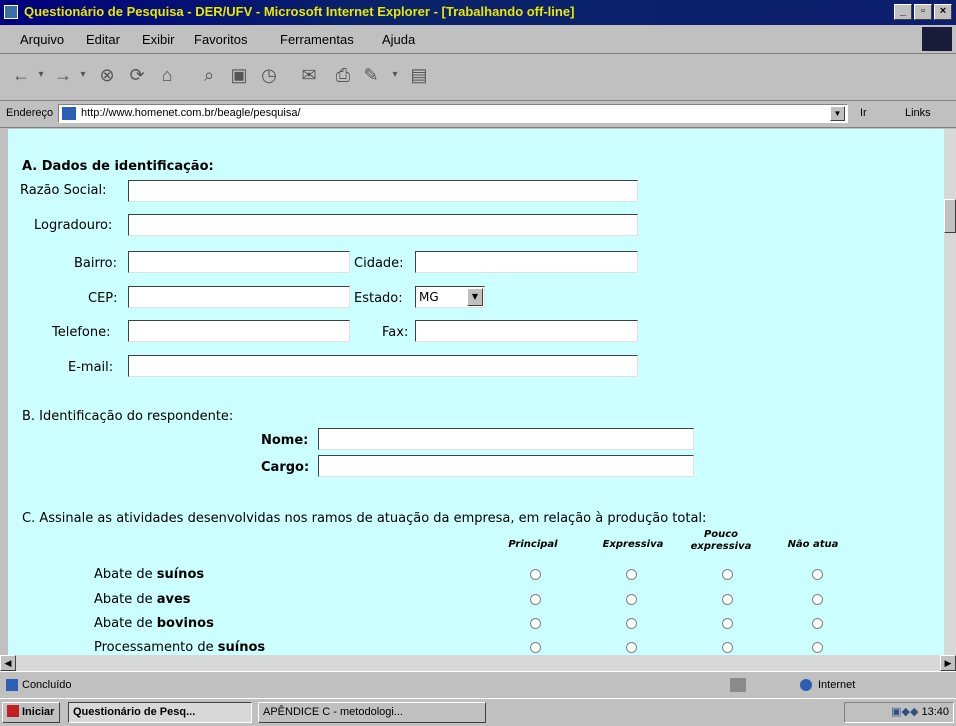 This screenshot has height=726, width=956. What do you see at coordinates (167, 75) in the screenshot?
I see `home-icon: ⌂` at bounding box center [167, 75].